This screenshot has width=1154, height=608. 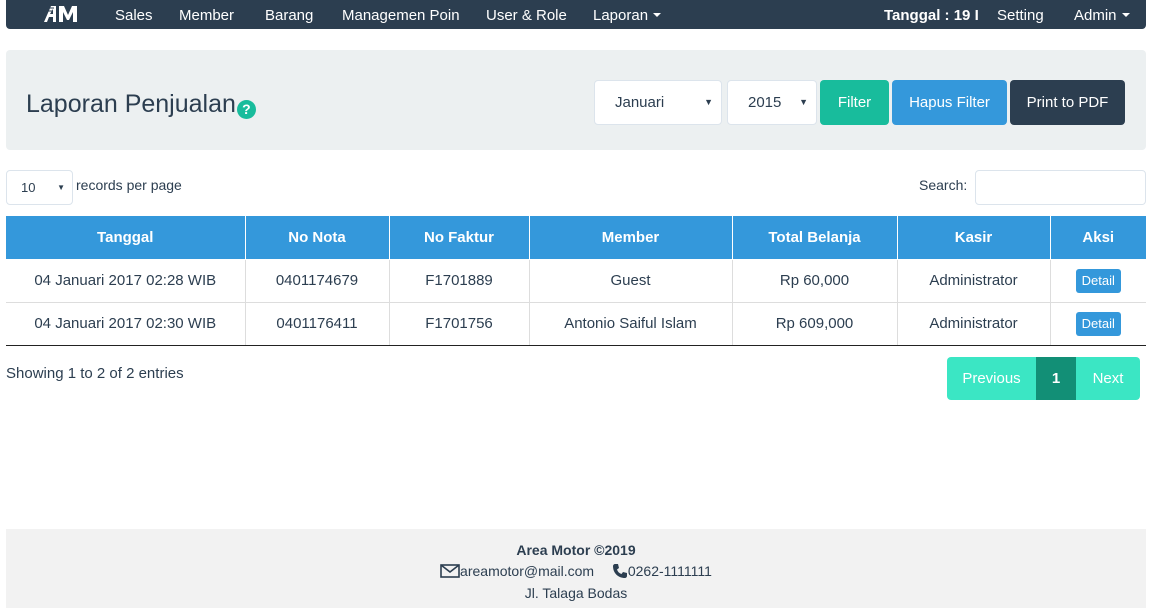 What do you see at coordinates (459, 280) in the screenshot?
I see `cell-no-faktur: F1701889` at bounding box center [459, 280].